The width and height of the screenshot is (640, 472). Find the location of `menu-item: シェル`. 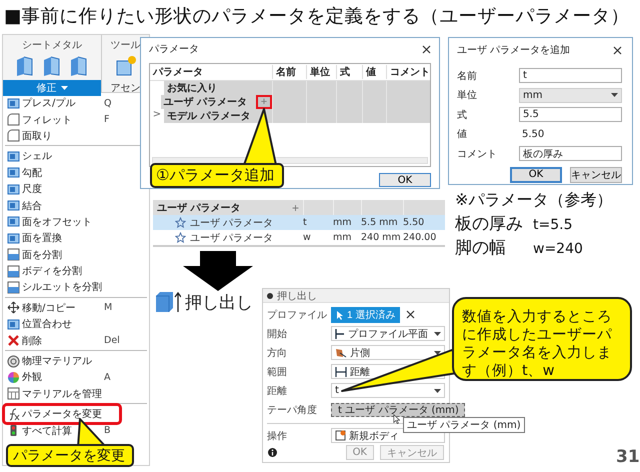

menu-item: シェル is located at coordinates (76, 156).